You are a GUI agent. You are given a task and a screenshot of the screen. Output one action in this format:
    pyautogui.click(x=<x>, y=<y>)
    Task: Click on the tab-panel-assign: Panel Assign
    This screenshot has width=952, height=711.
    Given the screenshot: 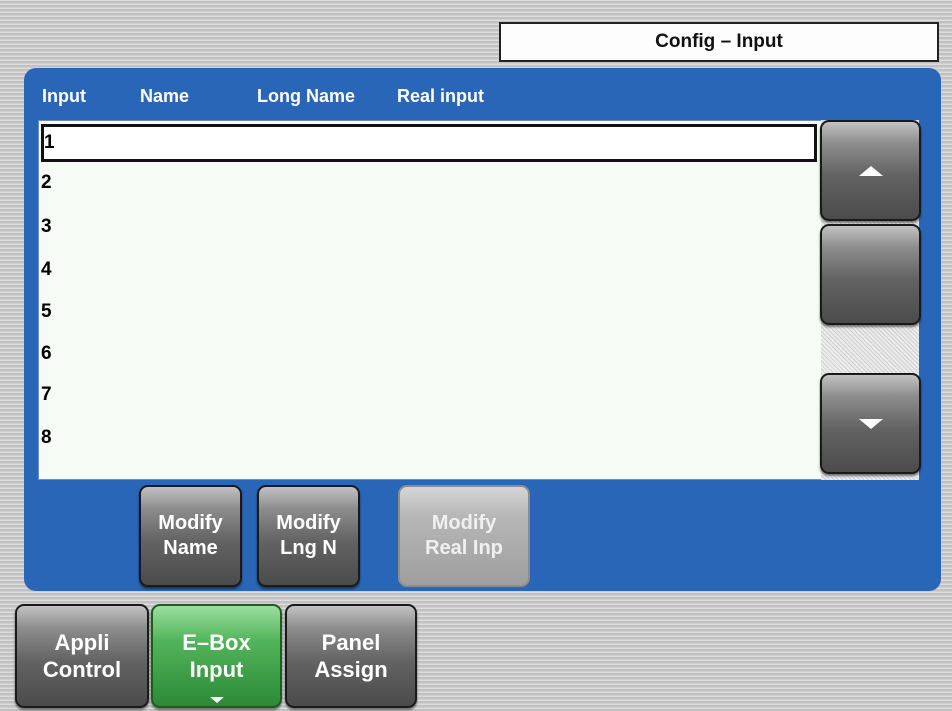 What is the action you would take?
    pyautogui.click(x=351, y=656)
    